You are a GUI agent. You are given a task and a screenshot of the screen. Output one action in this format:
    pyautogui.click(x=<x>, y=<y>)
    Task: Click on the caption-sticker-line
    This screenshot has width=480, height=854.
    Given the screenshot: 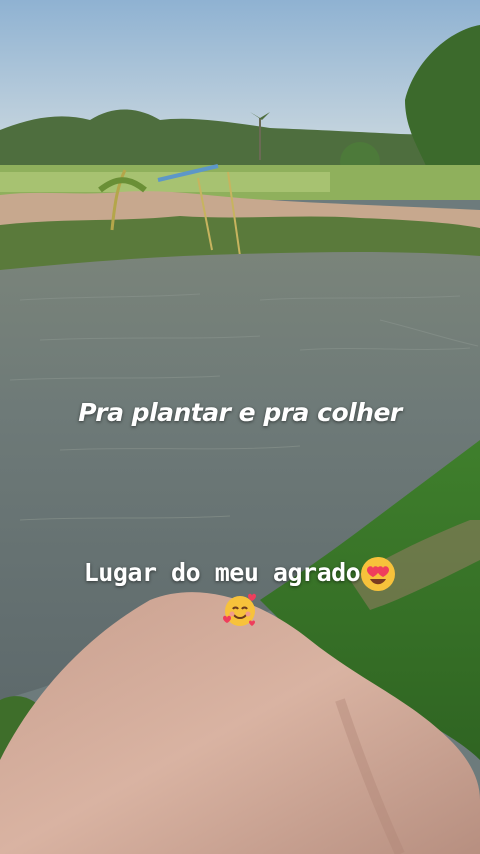 What is the action you would take?
    pyautogui.click(x=240, y=610)
    